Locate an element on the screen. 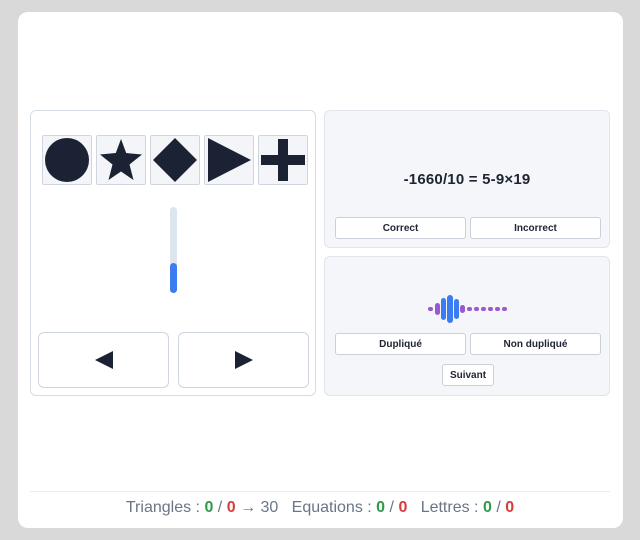 The width and height of the screenshot is (640, 540). star-icon is located at coordinates (121, 159).